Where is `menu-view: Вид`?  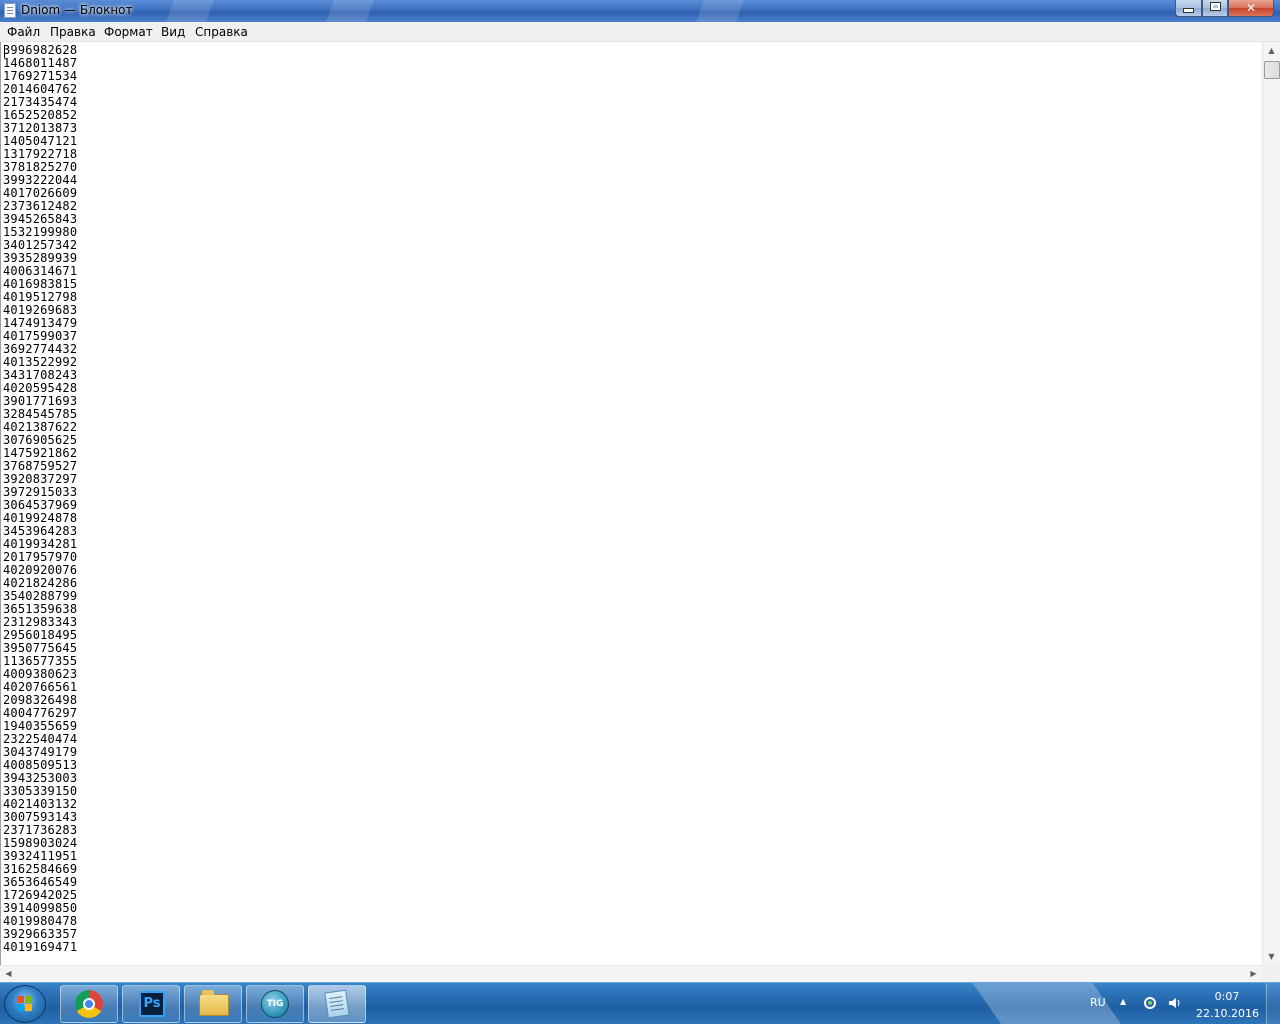
menu-view: Вид is located at coordinates (173, 32).